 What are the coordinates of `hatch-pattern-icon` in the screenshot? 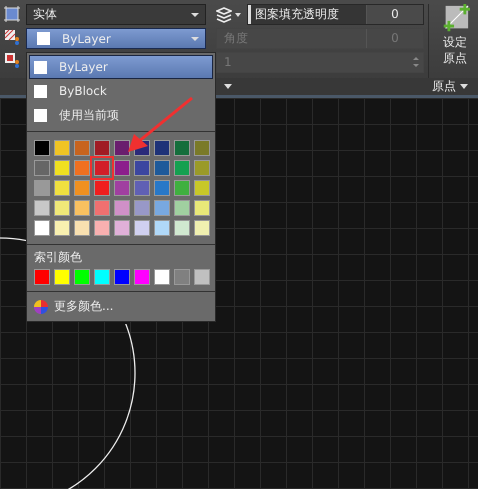 It's located at (12, 14).